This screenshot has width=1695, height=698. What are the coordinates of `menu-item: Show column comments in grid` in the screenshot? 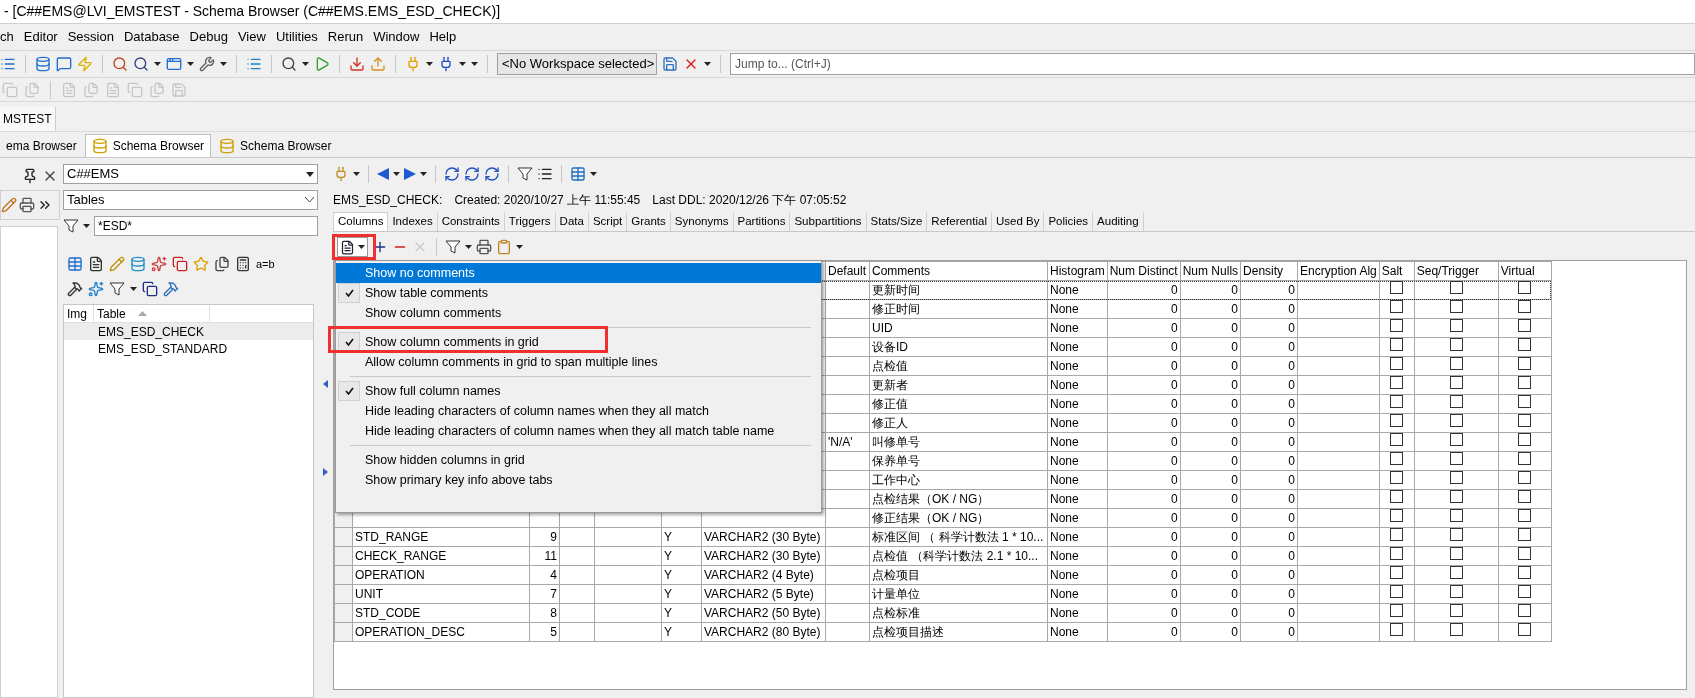 It's located at (578, 342).